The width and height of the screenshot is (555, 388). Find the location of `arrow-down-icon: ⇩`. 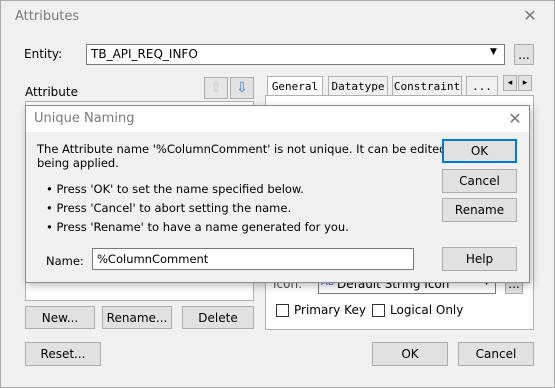

arrow-down-icon: ⇩ is located at coordinates (242, 88).